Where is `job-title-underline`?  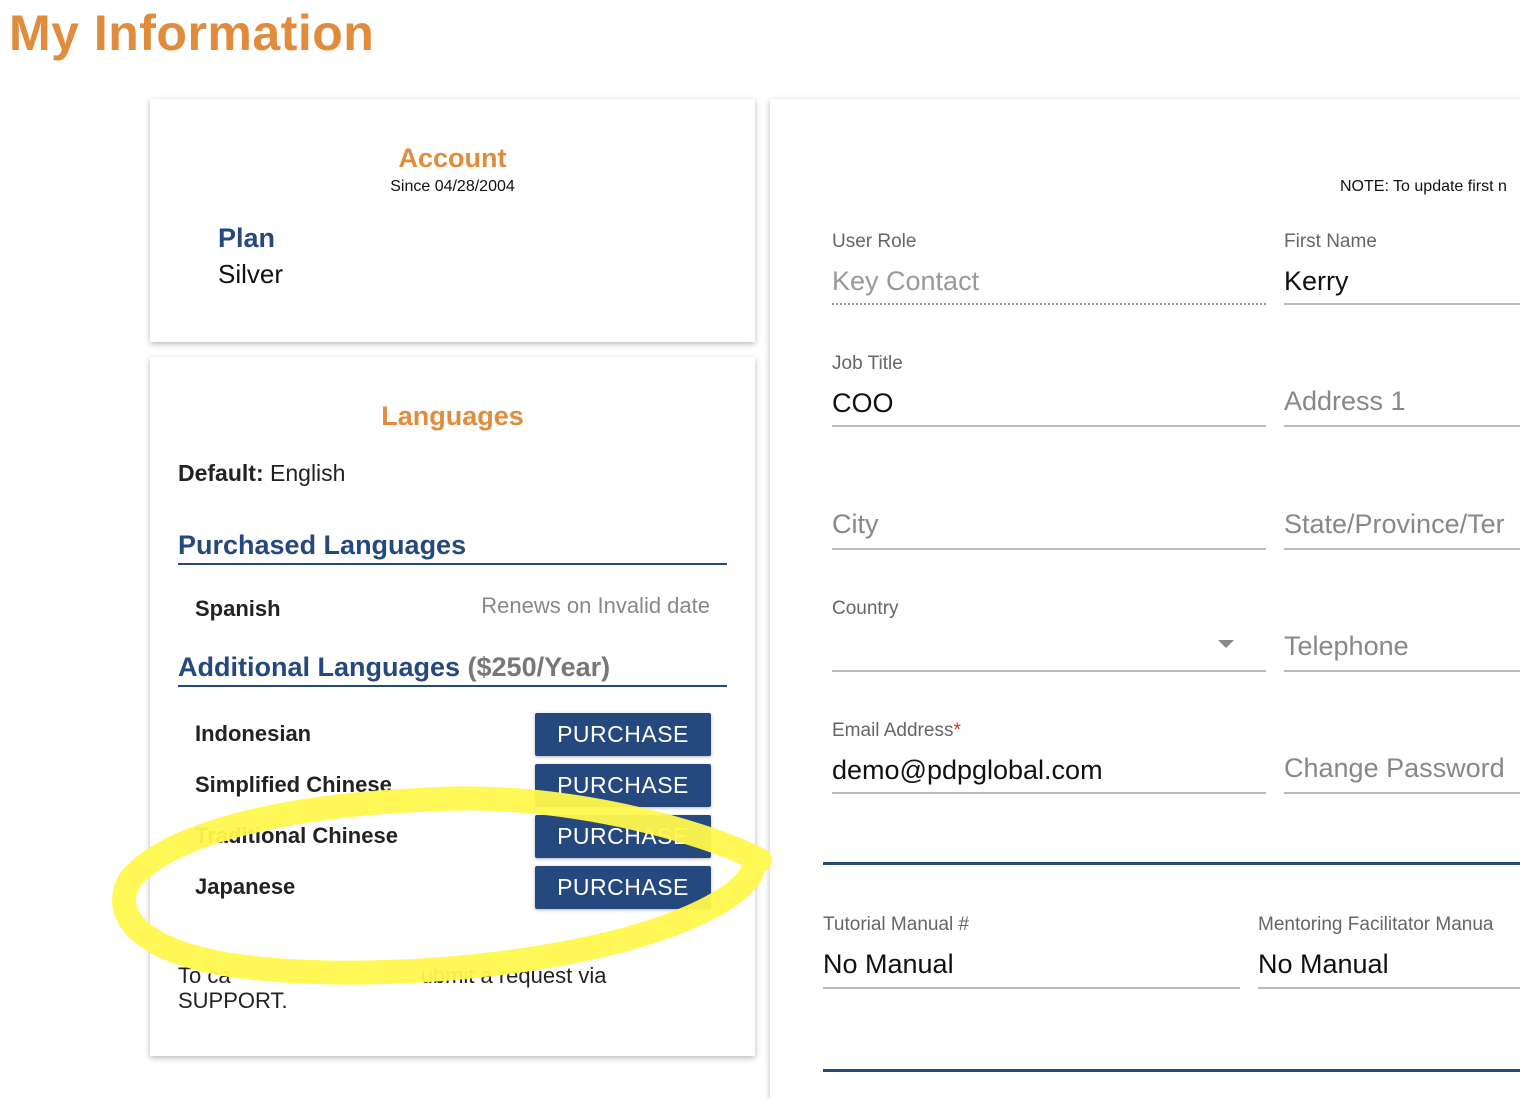 job-title-underline is located at coordinates (1049, 426).